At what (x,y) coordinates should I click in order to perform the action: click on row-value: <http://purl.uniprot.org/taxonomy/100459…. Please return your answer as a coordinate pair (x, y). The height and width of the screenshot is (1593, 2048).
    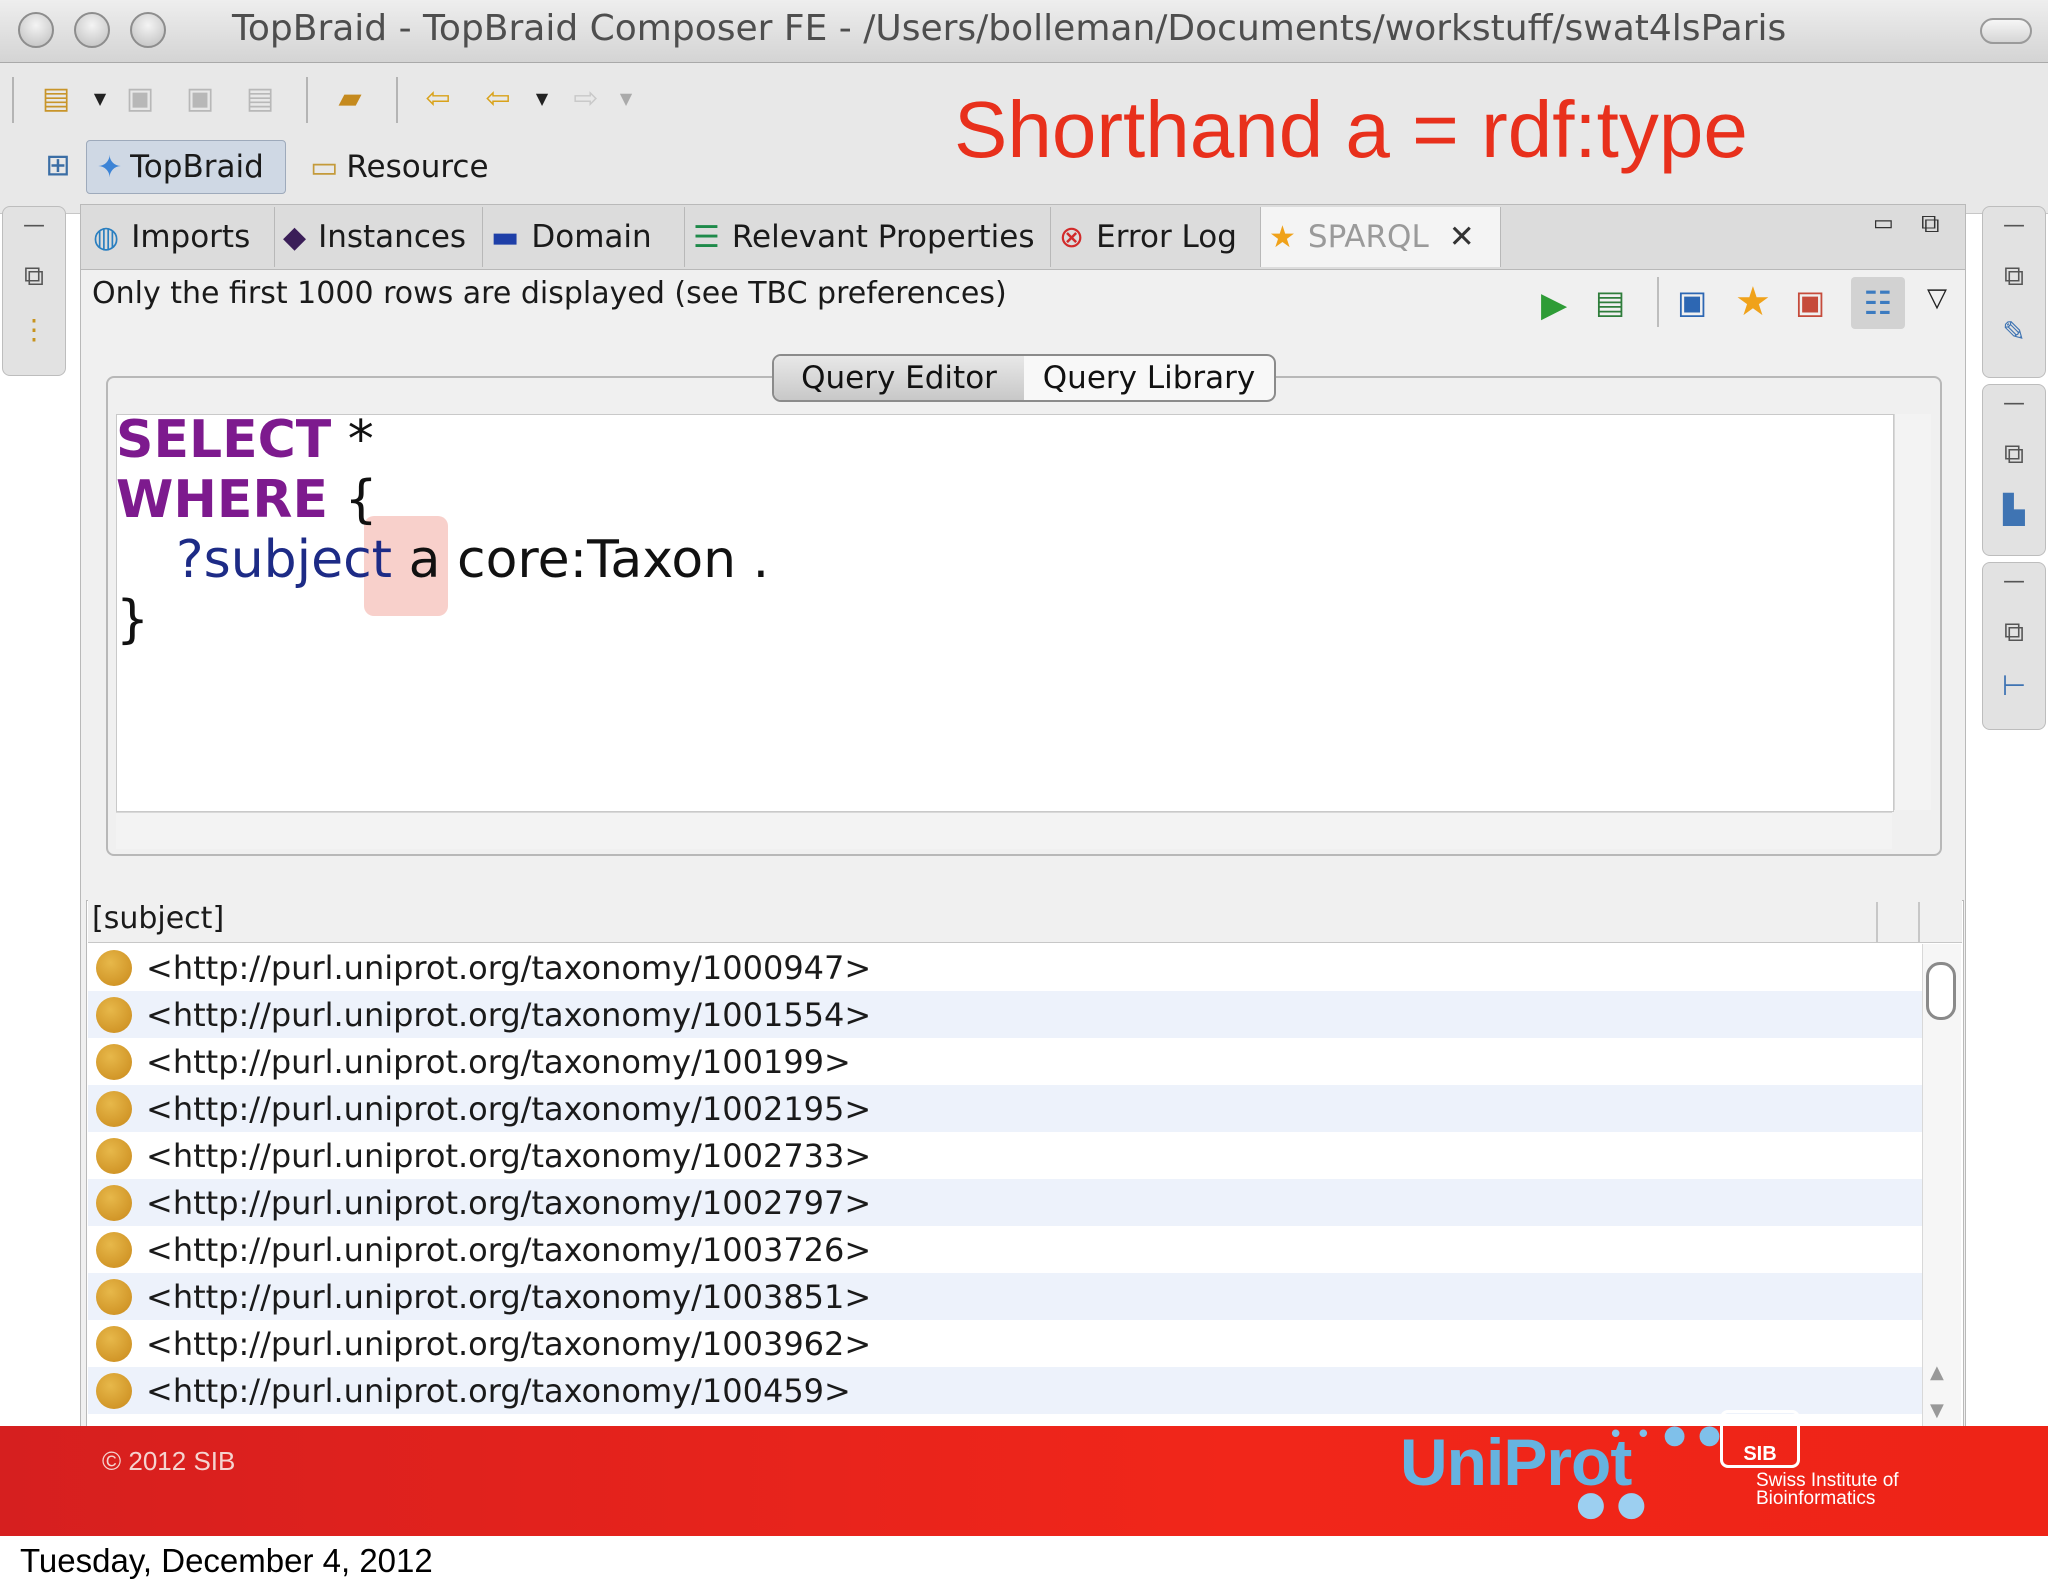
    Looking at the image, I should click on (498, 1390).